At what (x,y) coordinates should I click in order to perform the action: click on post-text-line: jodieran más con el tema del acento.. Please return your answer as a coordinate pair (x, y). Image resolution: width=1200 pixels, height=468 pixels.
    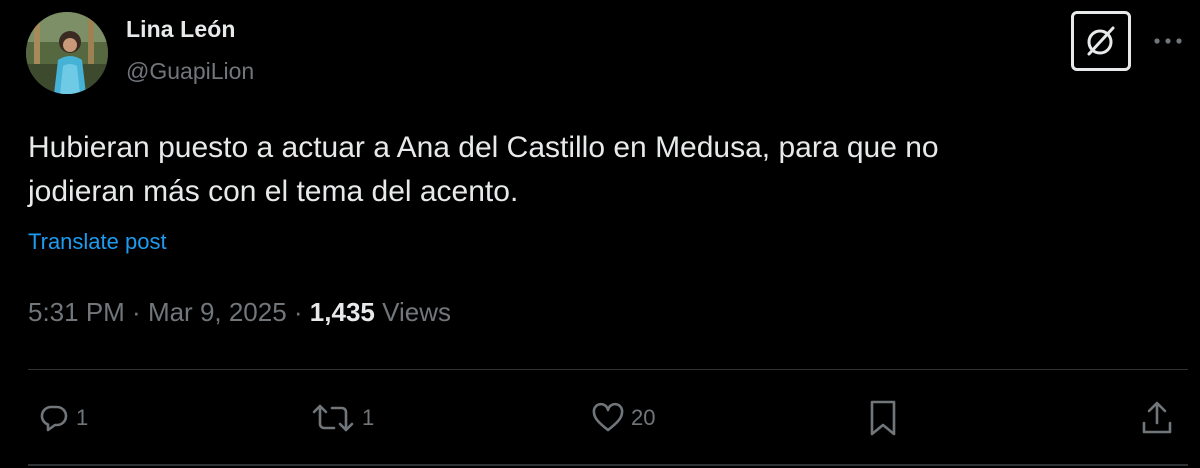
    Looking at the image, I should click on (273, 191).